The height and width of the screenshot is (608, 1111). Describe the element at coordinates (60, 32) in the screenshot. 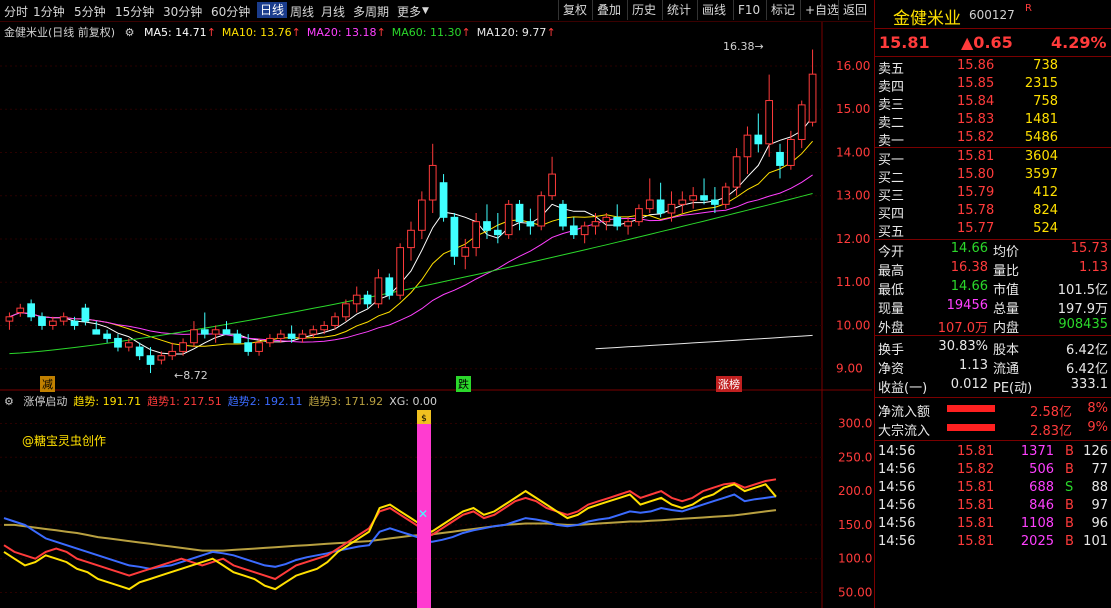

I see `chart-title: 金健米业(日线 前复权)` at that location.